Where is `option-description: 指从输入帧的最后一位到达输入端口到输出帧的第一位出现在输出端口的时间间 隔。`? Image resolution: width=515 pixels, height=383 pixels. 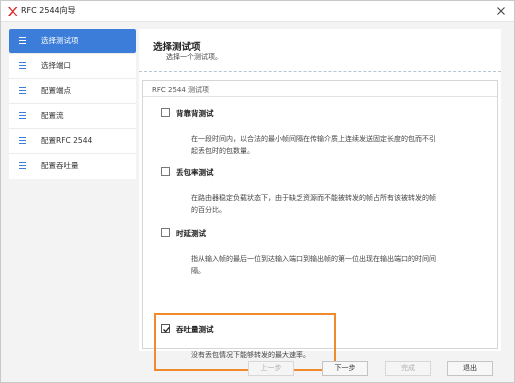
option-description: 指从输入帧的最后一位到达输入端口到输出帧的第一位出现在输出端口的时间间 隔。 is located at coordinates (341, 265).